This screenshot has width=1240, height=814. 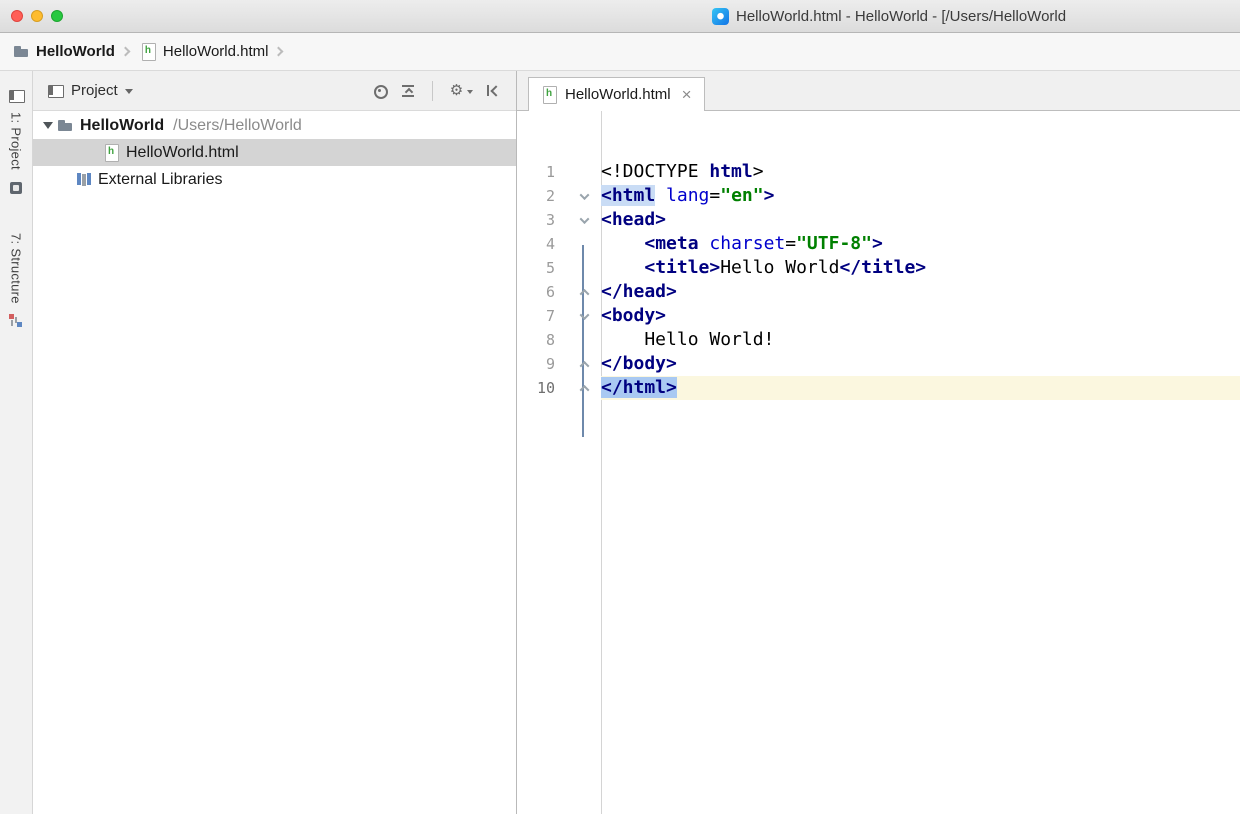 What do you see at coordinates (94, 90) in the screenshot?
I see `project-panel-title: Project` at bounding box center [94, 90].